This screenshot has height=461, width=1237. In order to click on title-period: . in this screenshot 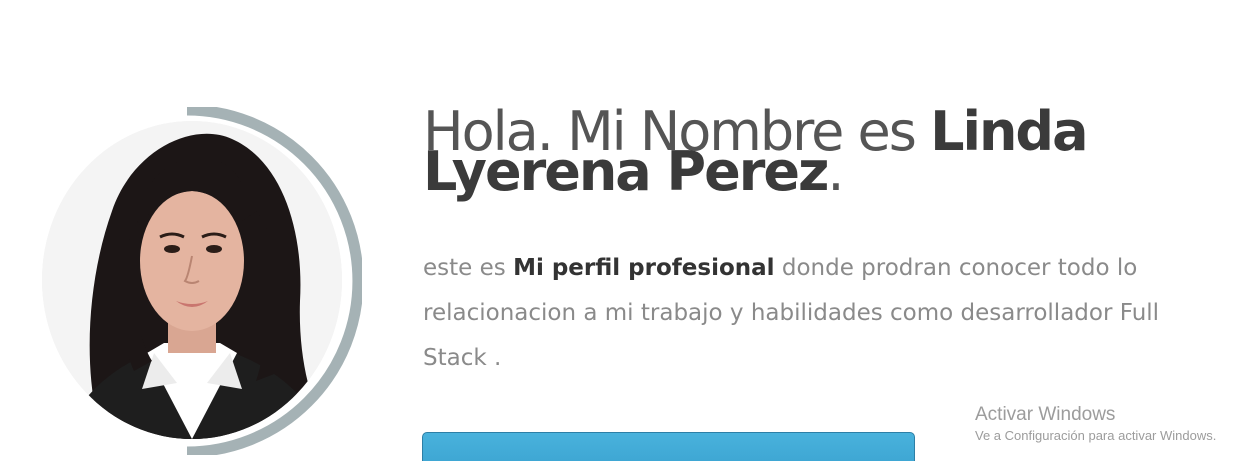, I will do `click(835, 171)`.